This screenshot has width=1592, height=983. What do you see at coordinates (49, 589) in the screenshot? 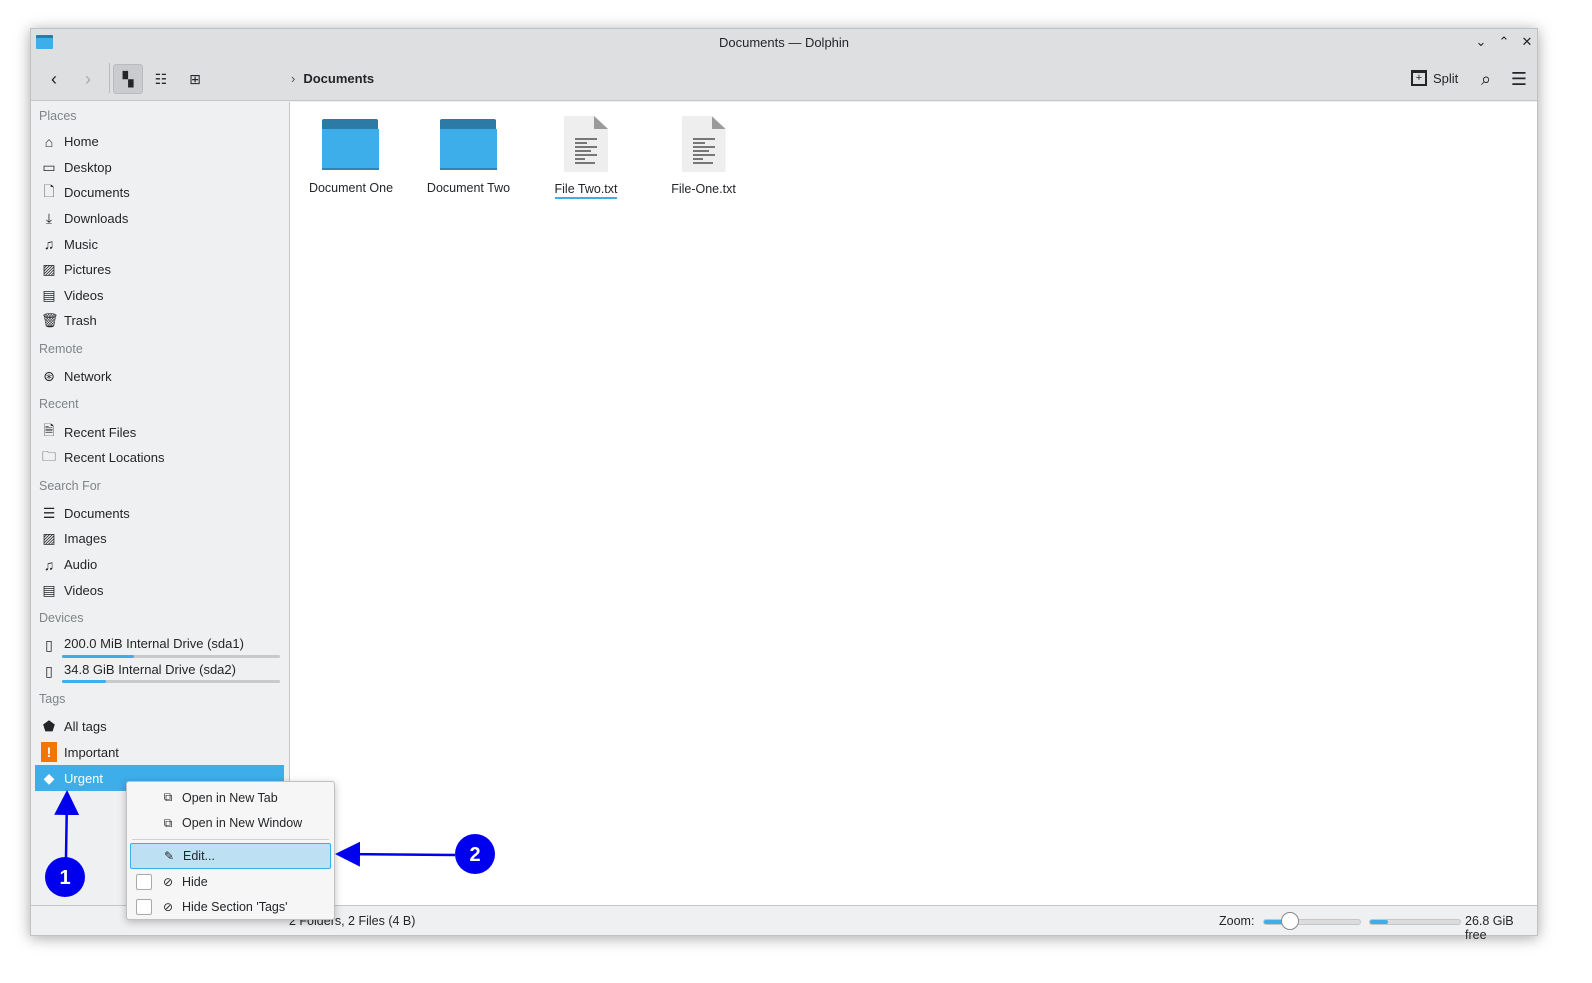
I see `videos-icon: ▤` at bounding box center [49, 589].